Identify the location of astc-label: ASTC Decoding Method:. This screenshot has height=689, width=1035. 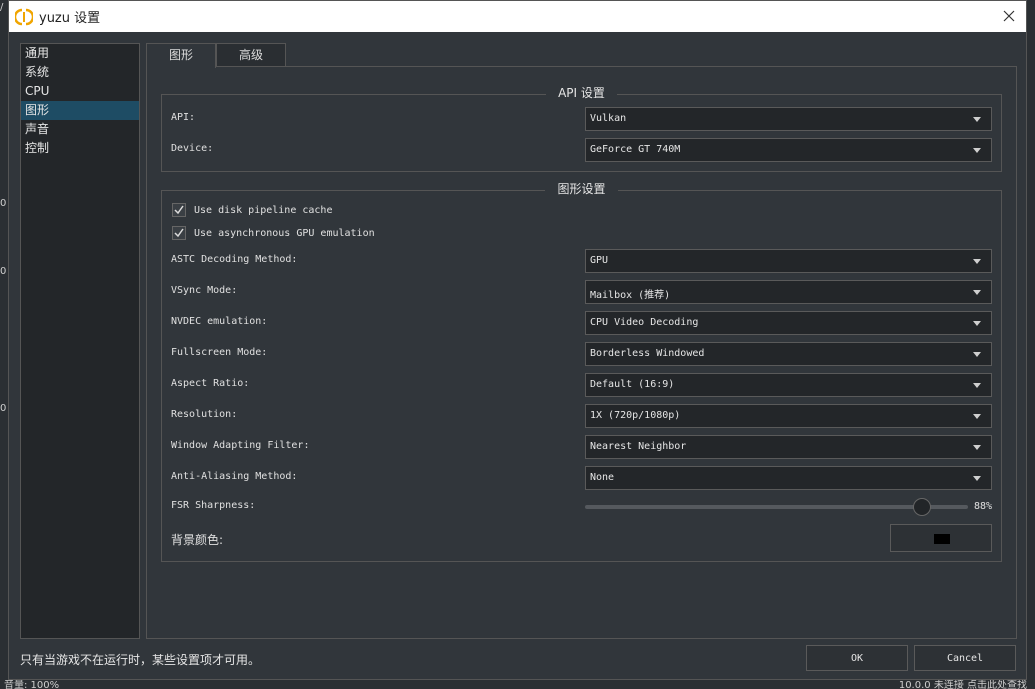
(234, 259).